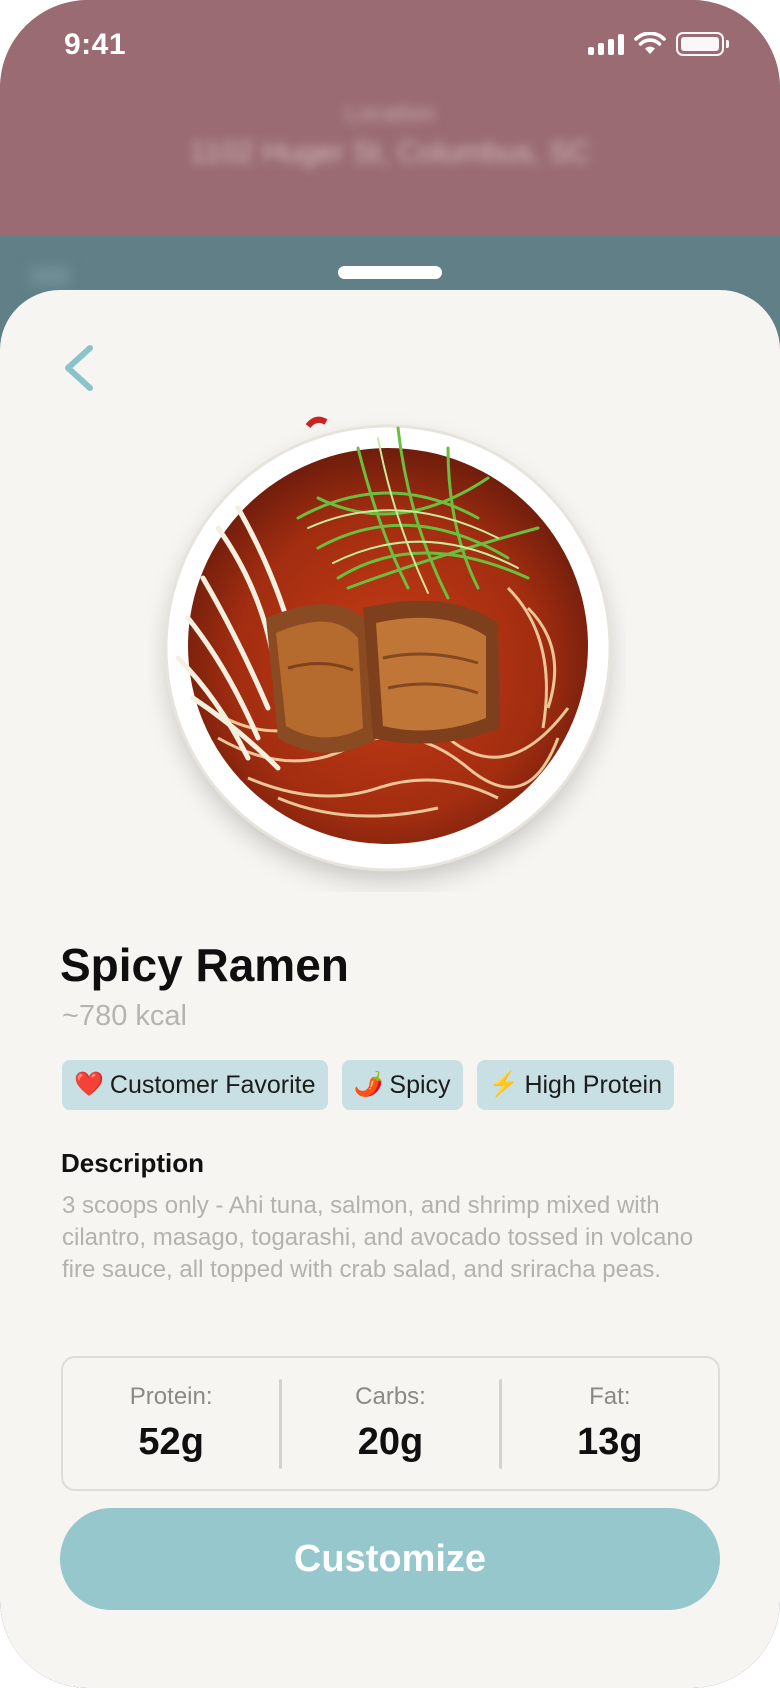  I want to click on dish-calories: ~780 kcal, so click(124, 1016).